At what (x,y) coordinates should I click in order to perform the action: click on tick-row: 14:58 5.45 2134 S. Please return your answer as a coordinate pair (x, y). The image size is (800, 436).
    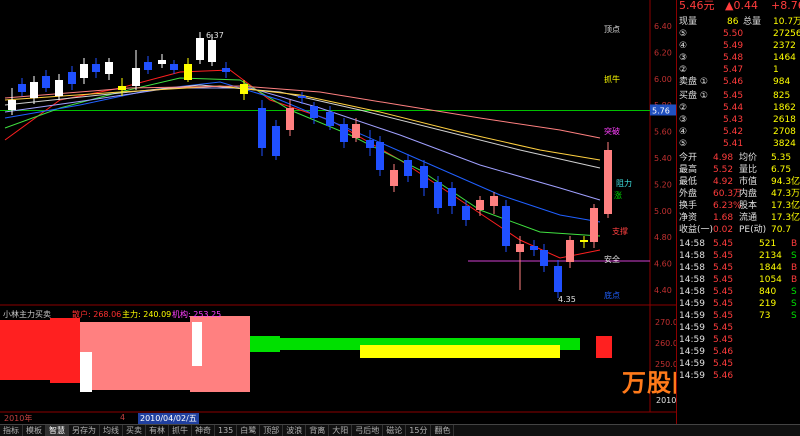
    Looking at the image, I should click on (738, 256).